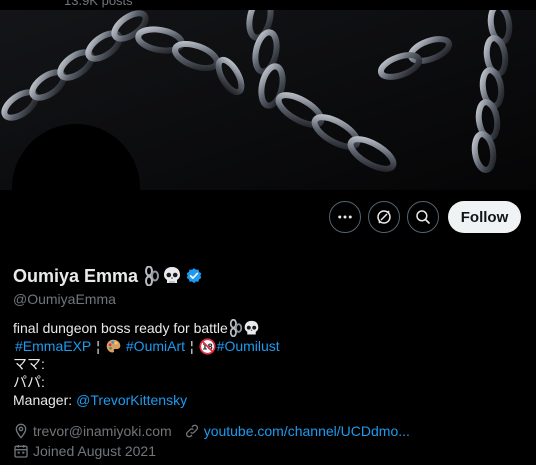 The width and height of the screenshot is (536, 465). I want to click on no-under-18-emoji: 18, so click(207, 346).